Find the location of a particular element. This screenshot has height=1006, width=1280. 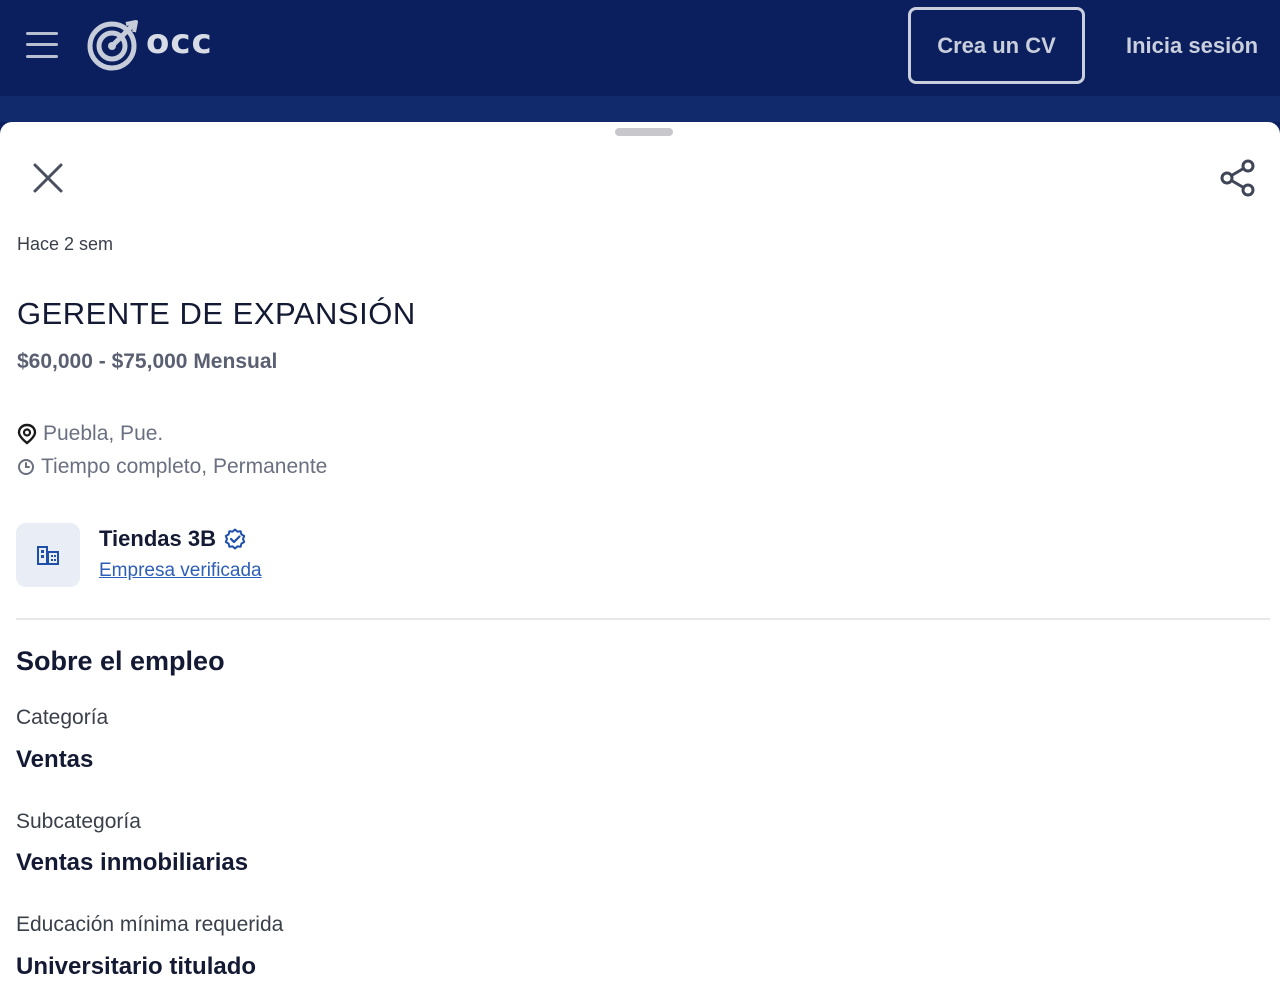

location-row: Puebla, Pue. is located at coordinates (90, 434).